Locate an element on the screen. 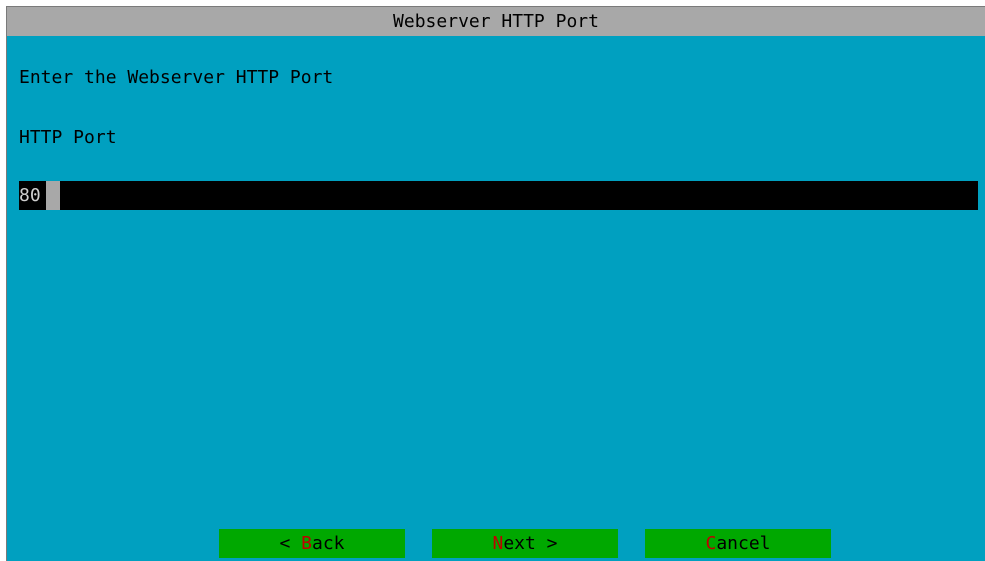 Image resolution: width=985 pixels, height=561 pixels. back-button-prefix: < is located at coordinates (290, 543).